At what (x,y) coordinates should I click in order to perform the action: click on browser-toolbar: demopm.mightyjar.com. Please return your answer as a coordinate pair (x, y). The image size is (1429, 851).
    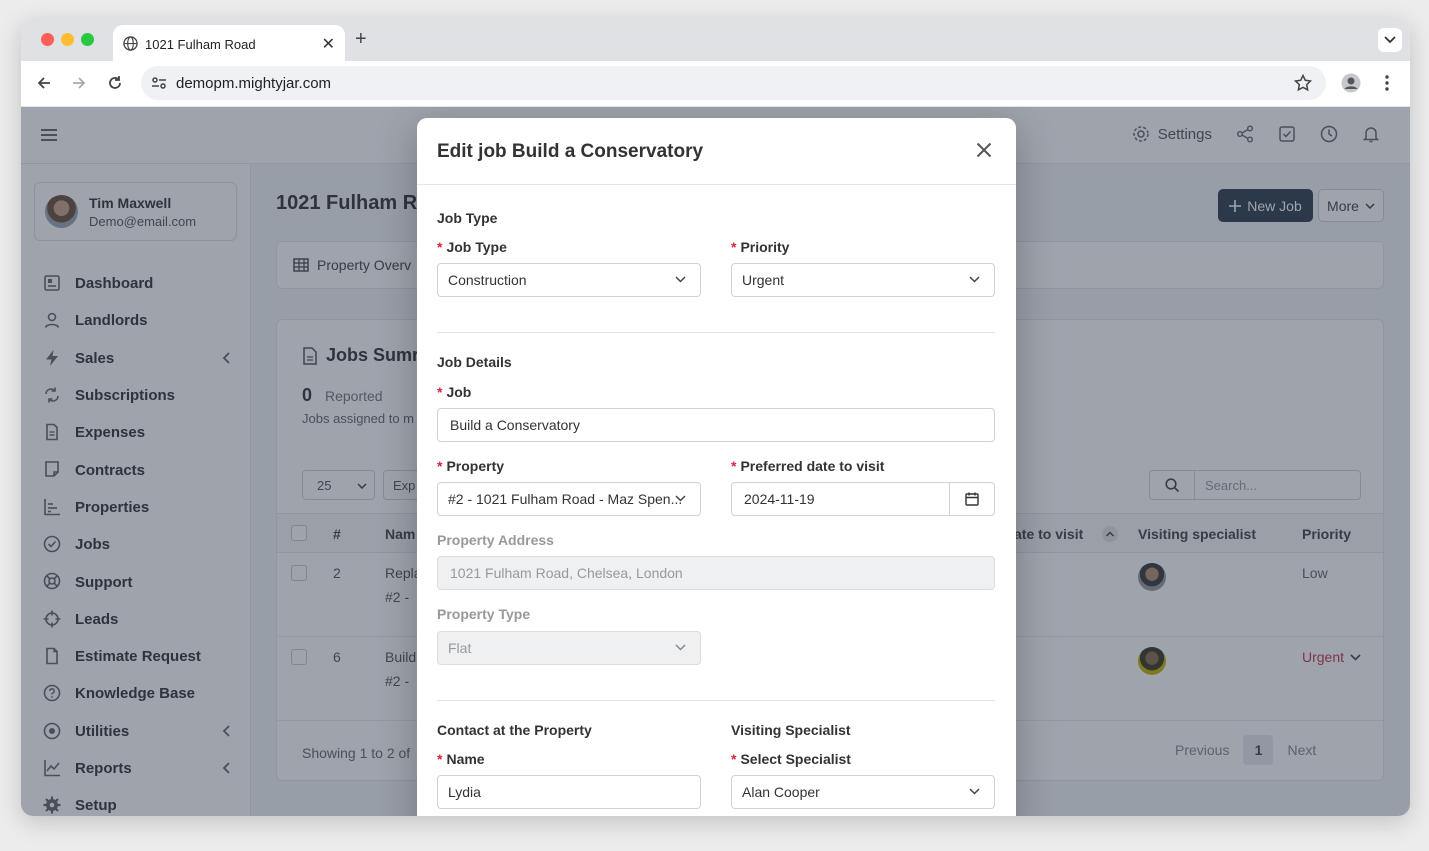
    Looking at the image, I should click on (715, 84).